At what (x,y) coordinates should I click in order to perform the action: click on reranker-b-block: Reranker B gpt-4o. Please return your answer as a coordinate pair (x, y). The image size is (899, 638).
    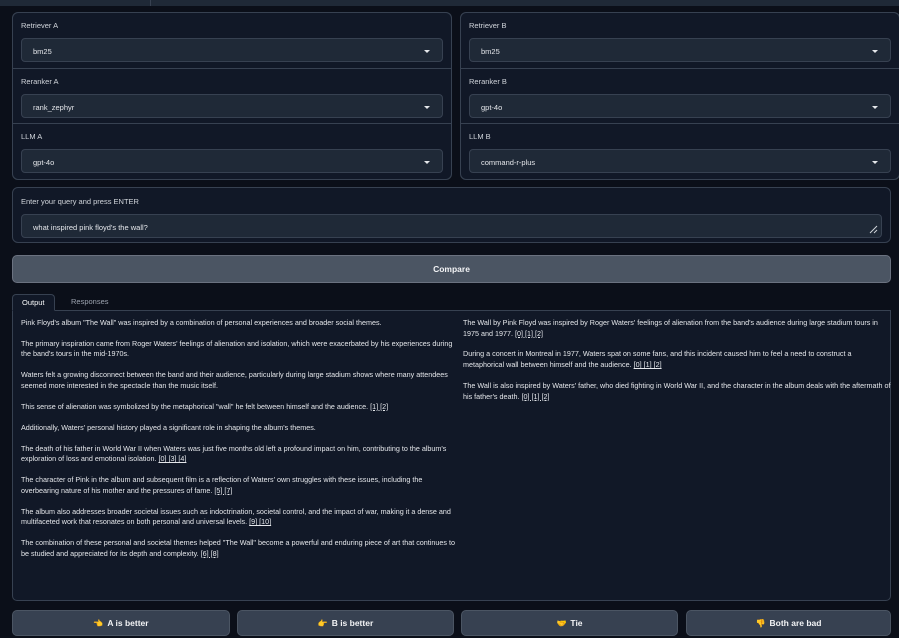
    Looking at the image, I should click on (680, 96).